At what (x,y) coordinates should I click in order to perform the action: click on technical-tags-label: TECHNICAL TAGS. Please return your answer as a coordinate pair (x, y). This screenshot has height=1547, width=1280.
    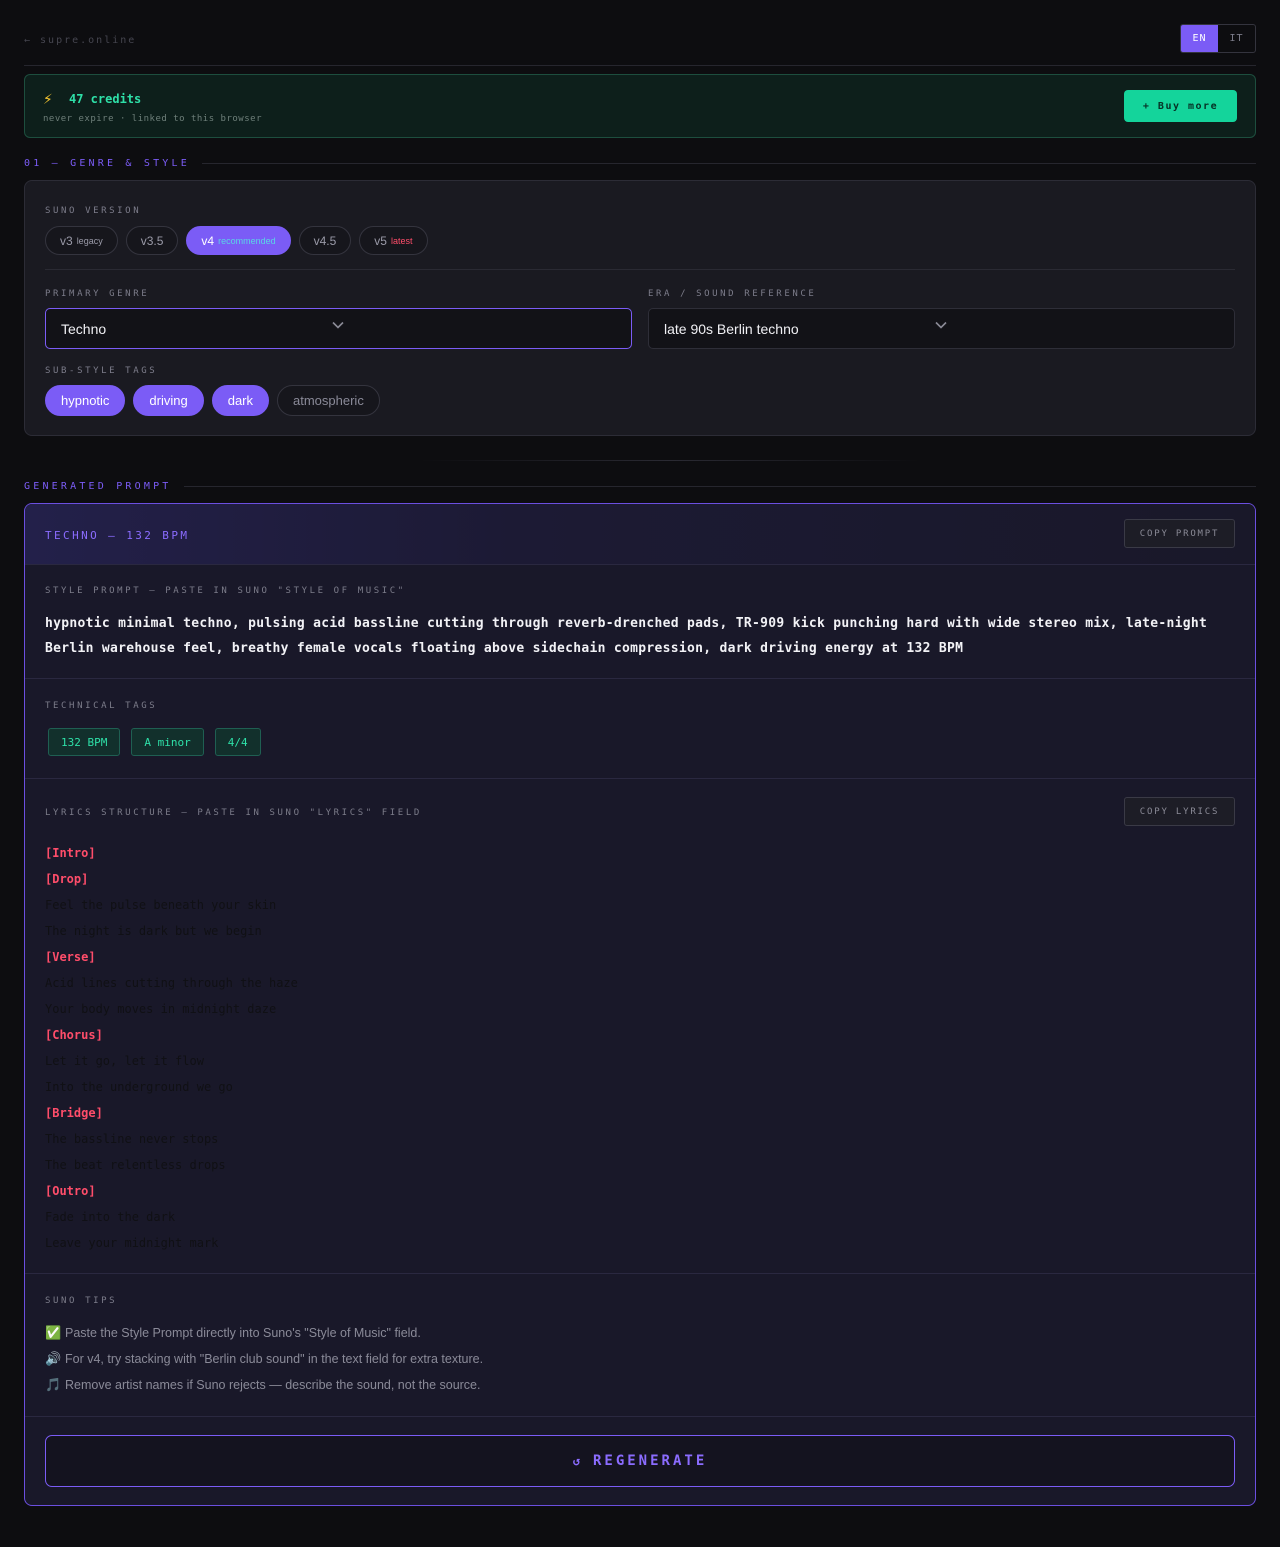
    Looking at the image, I should click on (101, 706).